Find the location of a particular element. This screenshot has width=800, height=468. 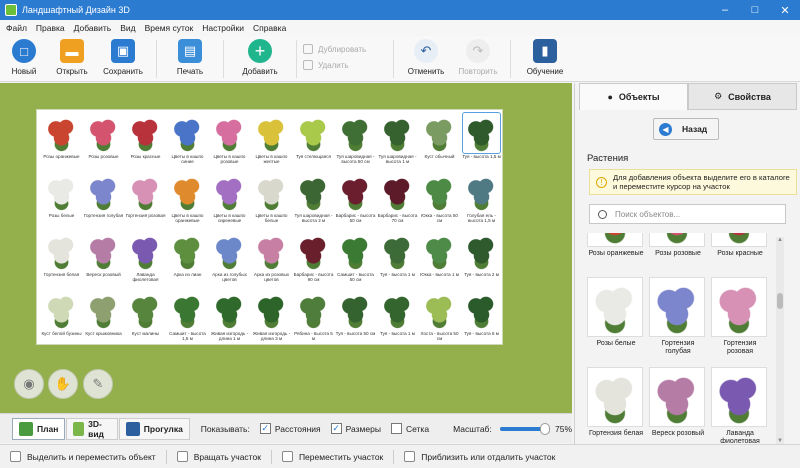

panel-plant-label: Гортензия розовая is located at coordinates (740, 347).